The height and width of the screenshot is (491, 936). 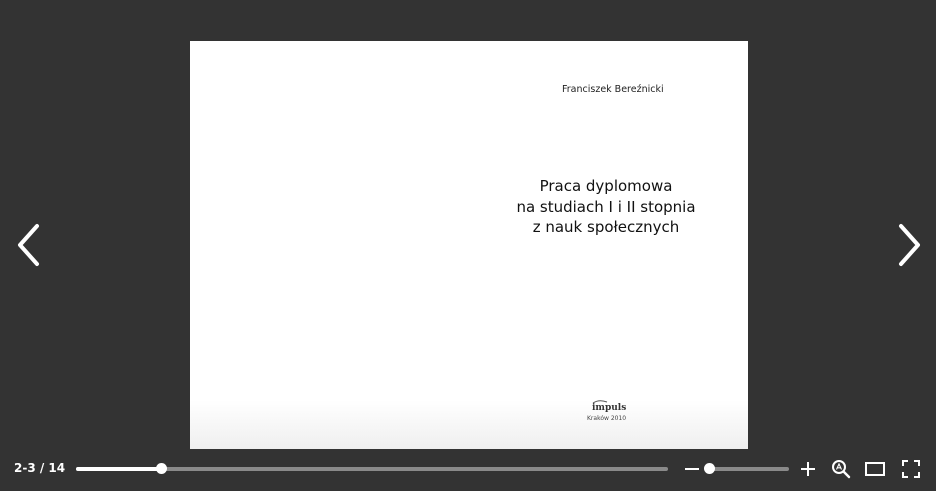 I want to click on title-line: z nauk społecznych, so click(x=606, y=227).